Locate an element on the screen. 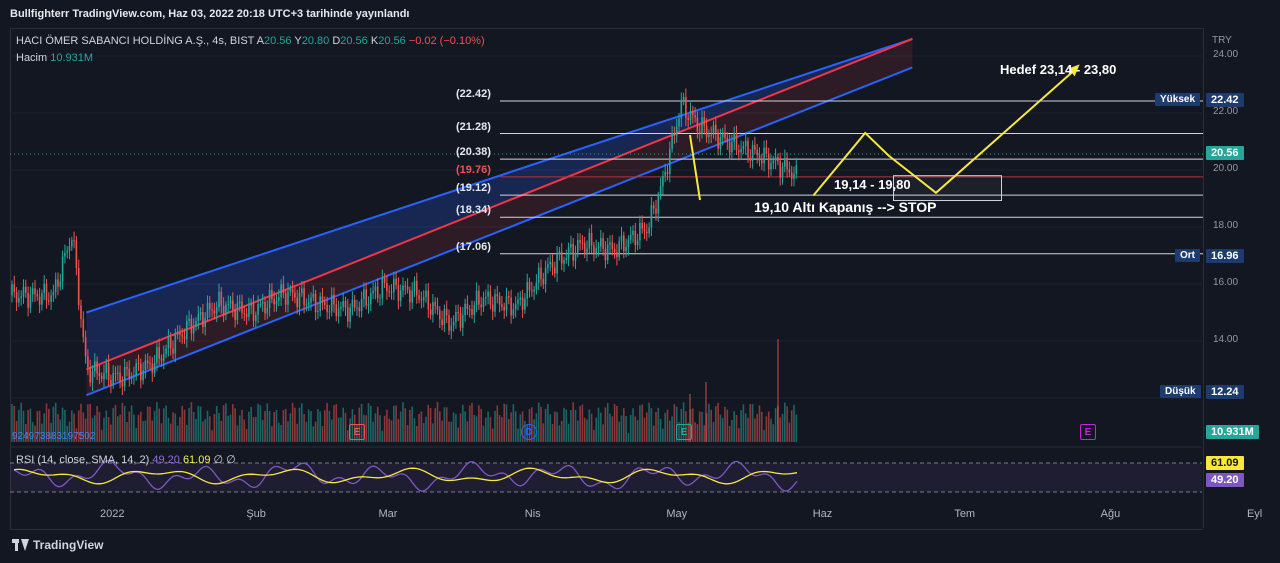 This screenshot has width=1280, height=563. currency-label: TRY is located at coordinates (1222, 40).